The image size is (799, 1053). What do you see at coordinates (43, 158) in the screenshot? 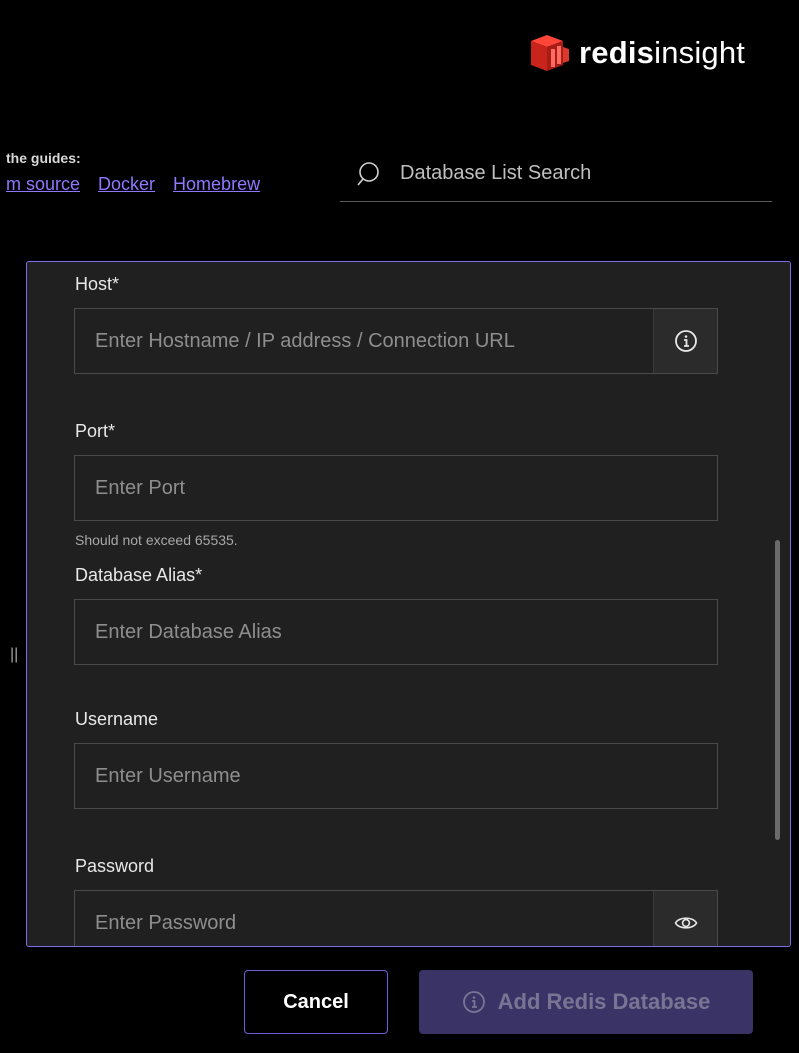
I see `guides-title: the guides:` at bounding box center [43, 158].